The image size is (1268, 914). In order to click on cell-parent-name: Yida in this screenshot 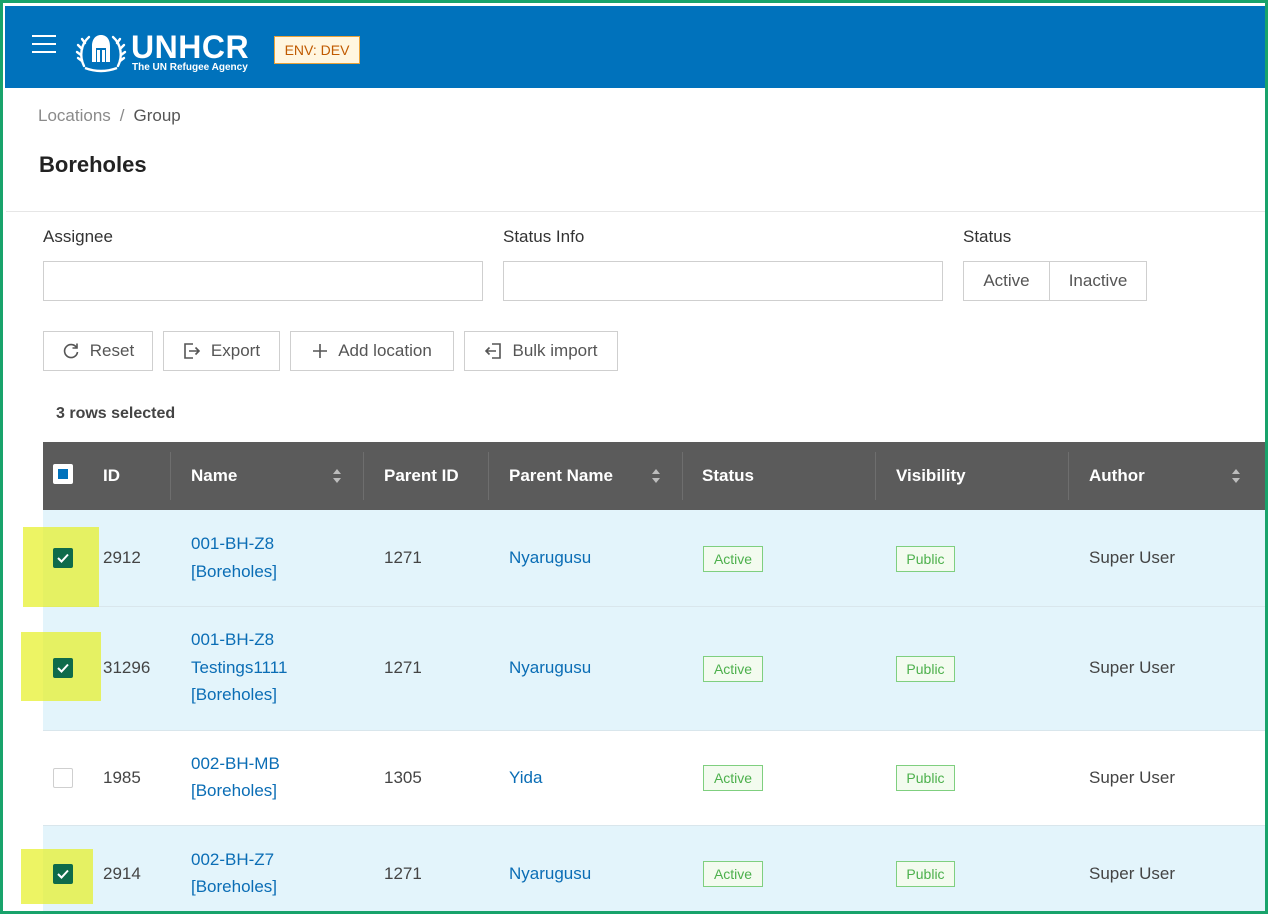, I will do `click(525, 777)`.